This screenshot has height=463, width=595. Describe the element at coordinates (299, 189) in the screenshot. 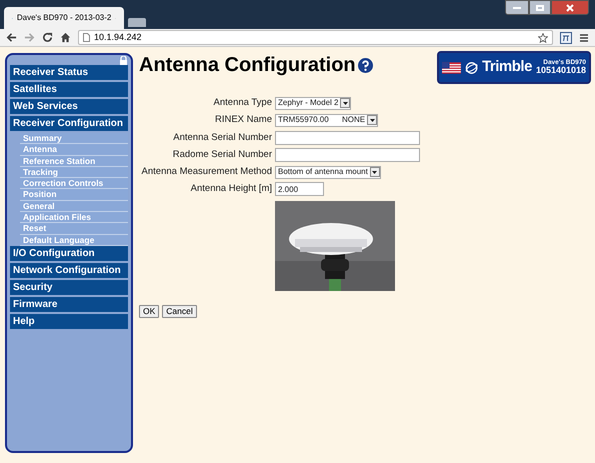

I see `input-field: 2.000` at that location.